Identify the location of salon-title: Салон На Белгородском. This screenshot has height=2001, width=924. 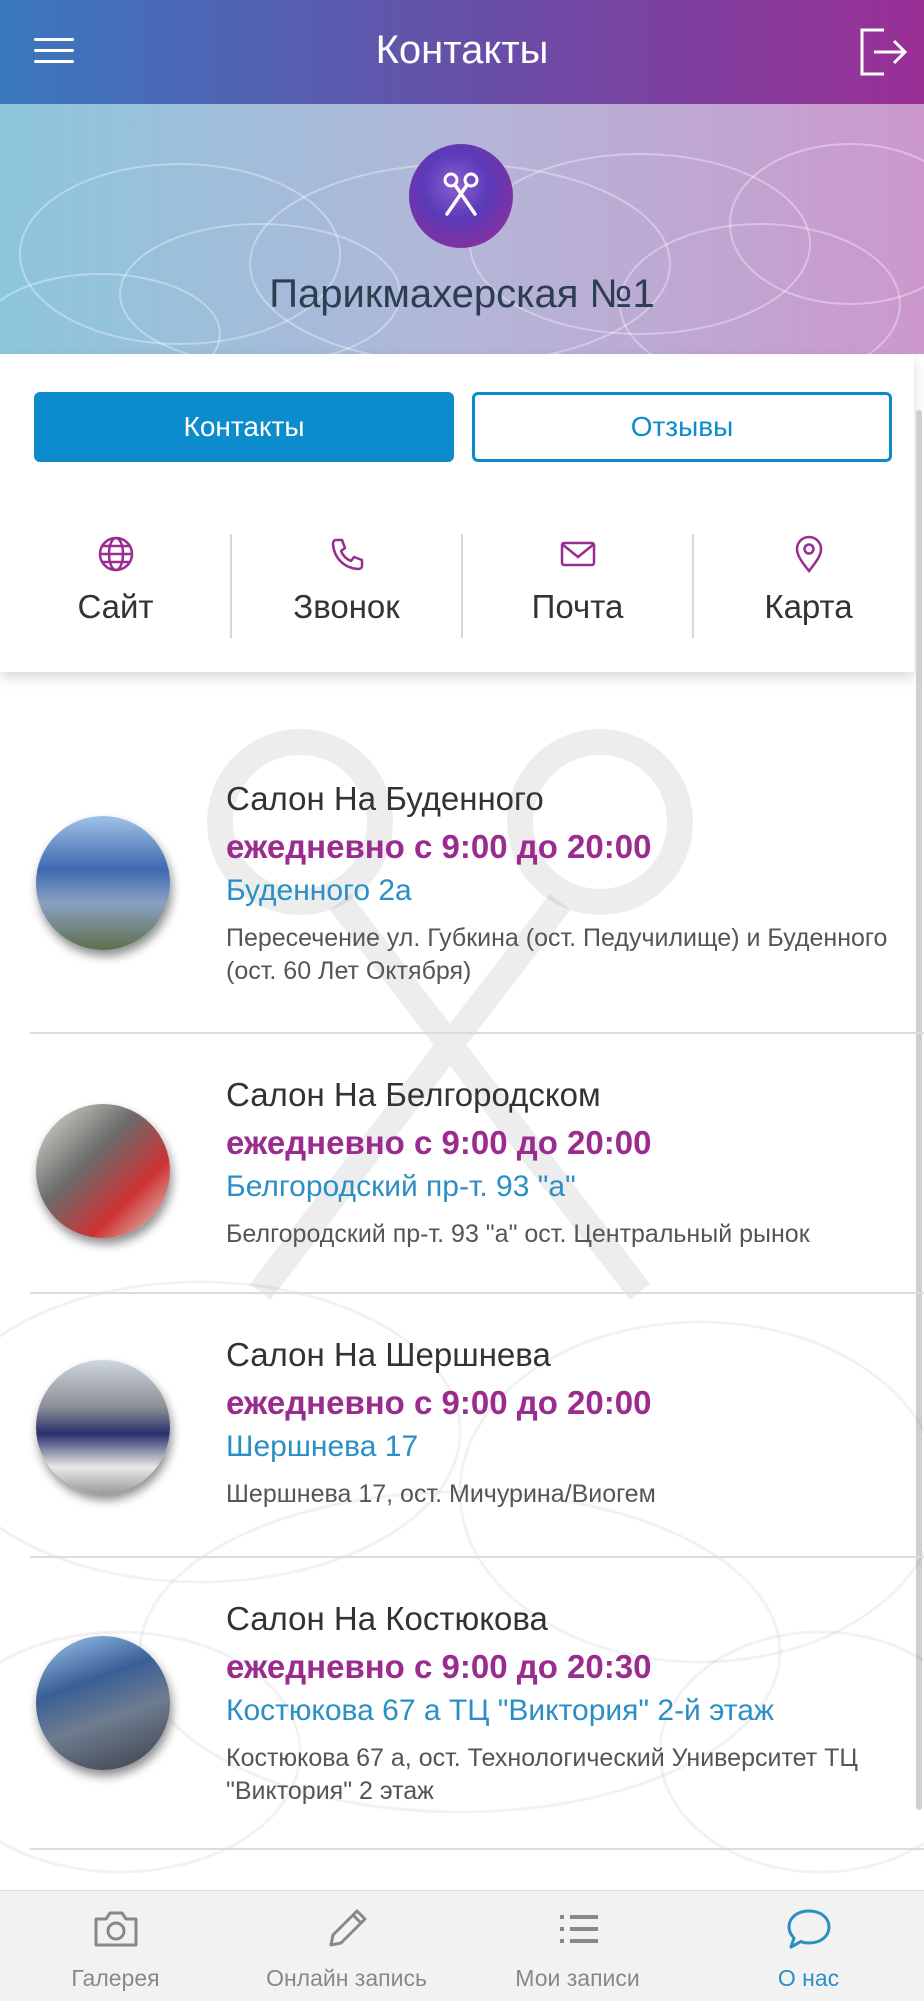
(413, 1094).